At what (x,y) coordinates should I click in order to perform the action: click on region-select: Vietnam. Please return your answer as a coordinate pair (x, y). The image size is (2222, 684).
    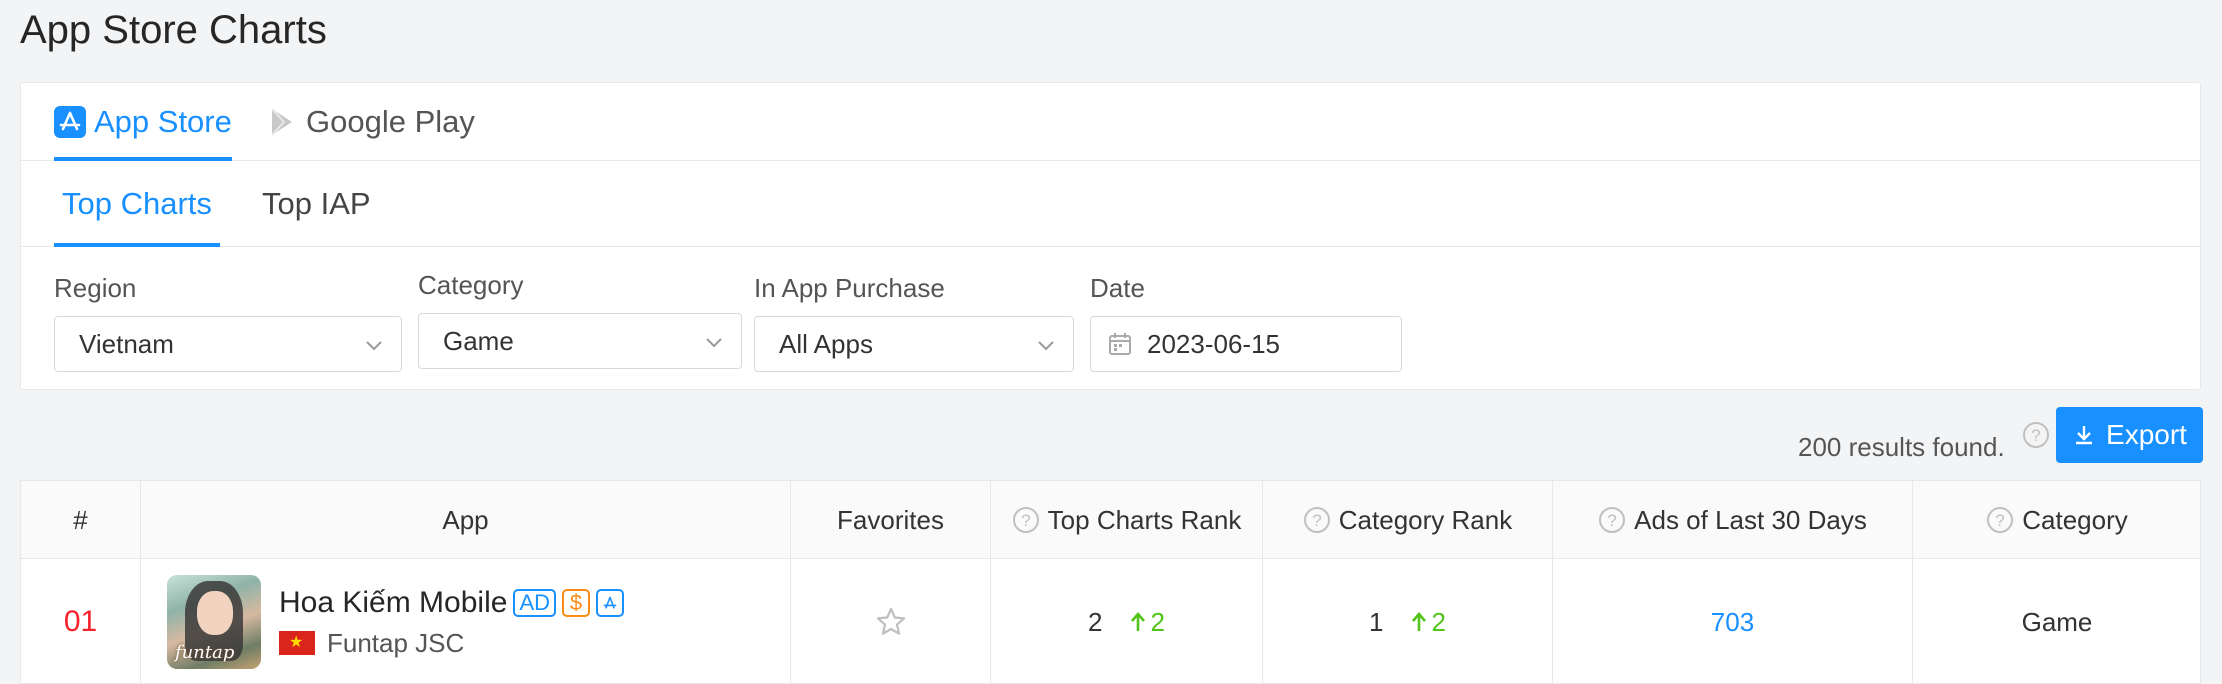
    Looking at the image, I should click on (228, 344).